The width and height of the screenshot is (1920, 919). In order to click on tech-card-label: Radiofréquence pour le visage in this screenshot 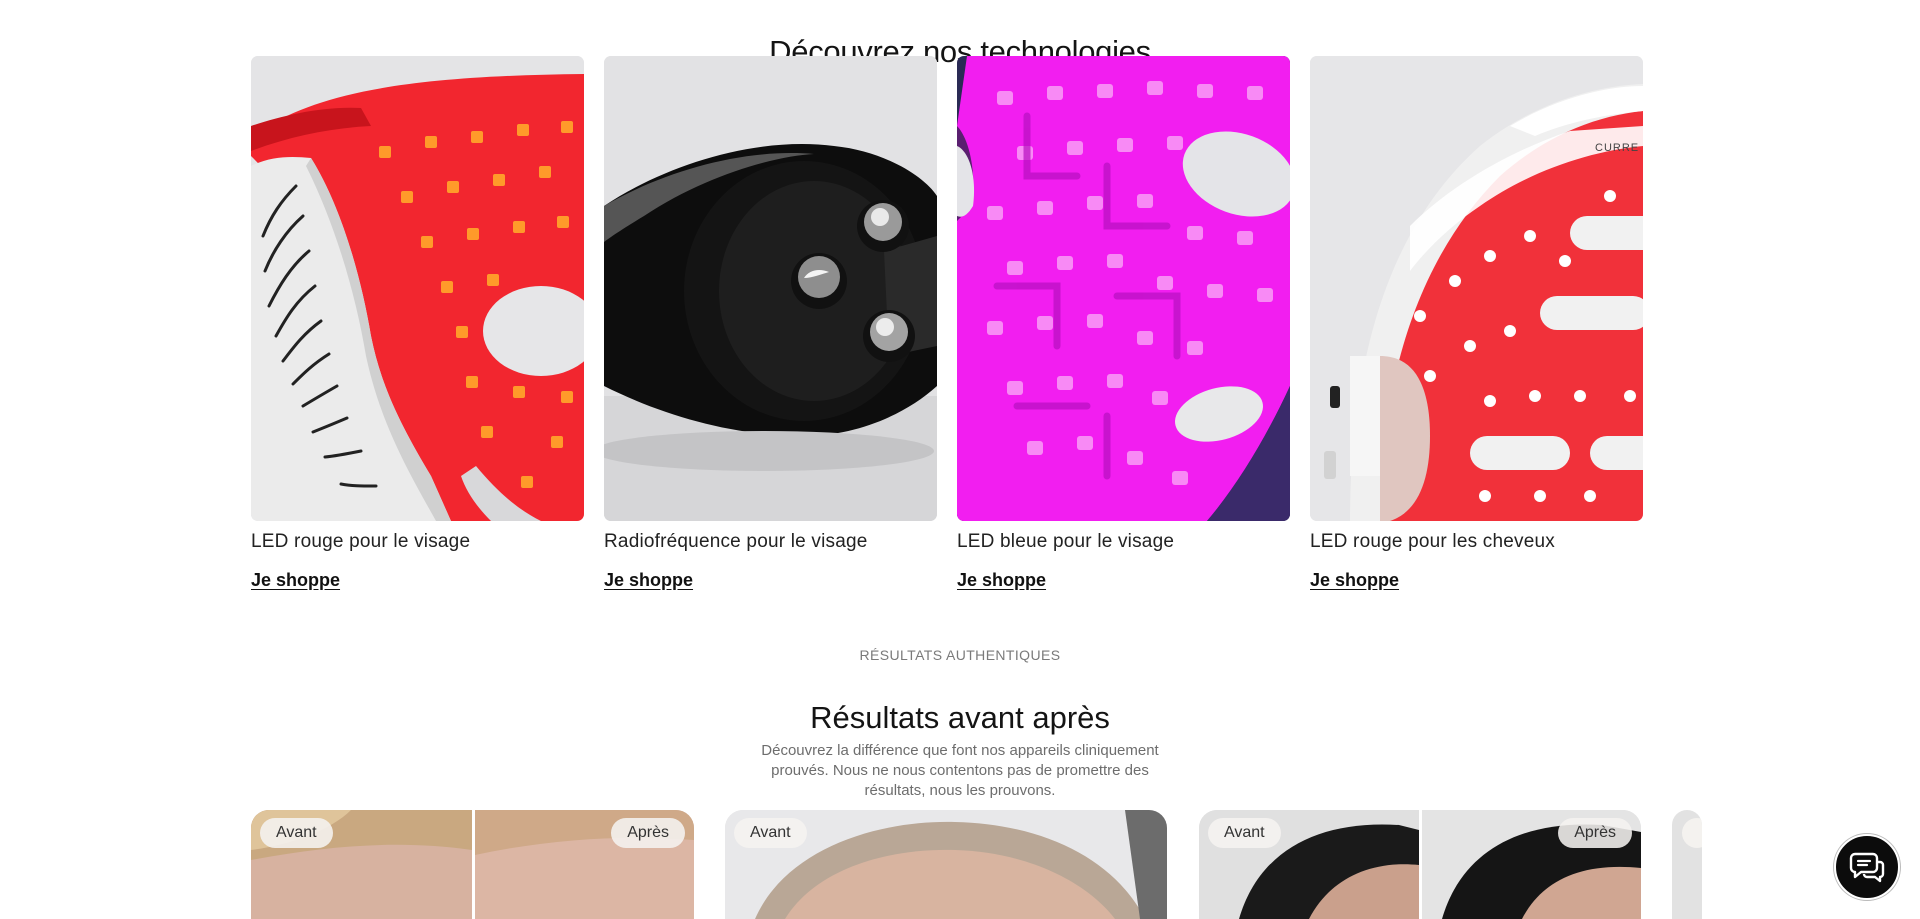, I will do `click(736, 541)`.